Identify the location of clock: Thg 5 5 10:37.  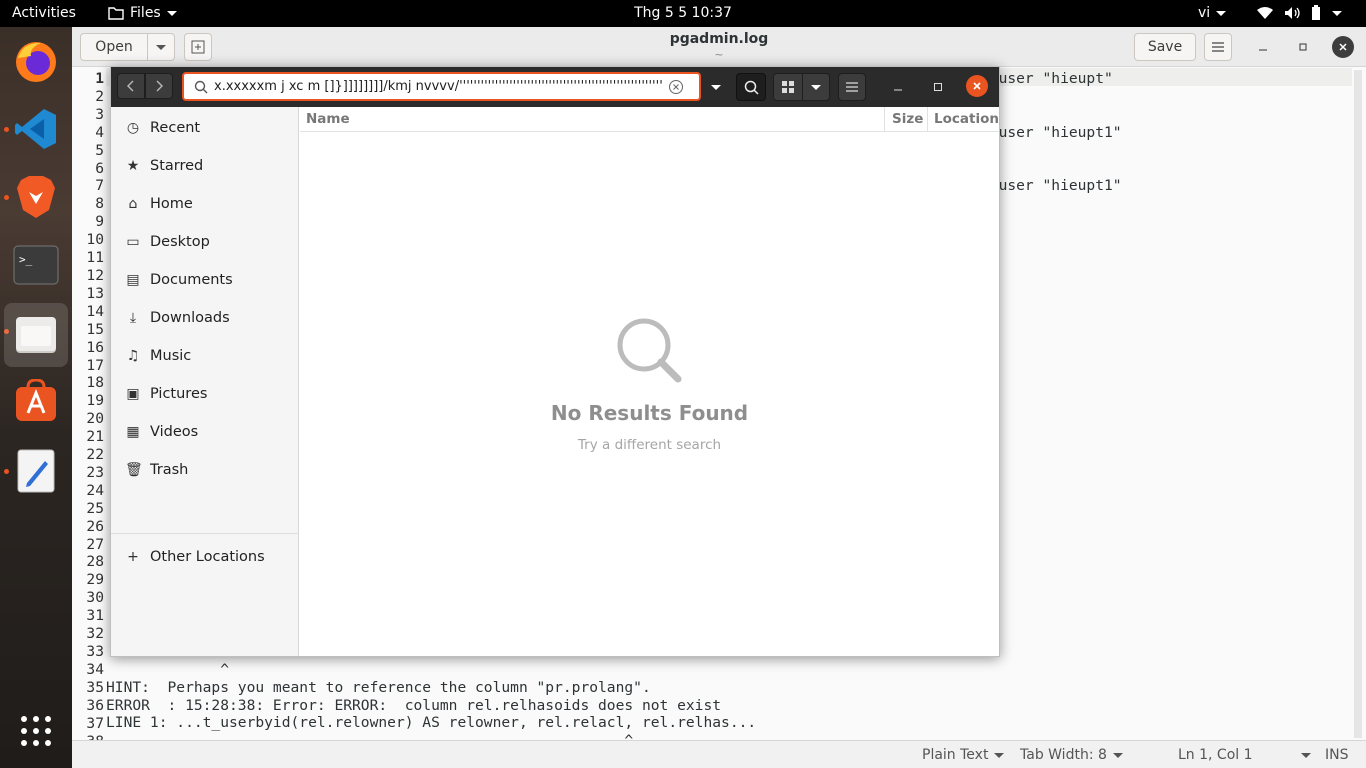
(683, 13).